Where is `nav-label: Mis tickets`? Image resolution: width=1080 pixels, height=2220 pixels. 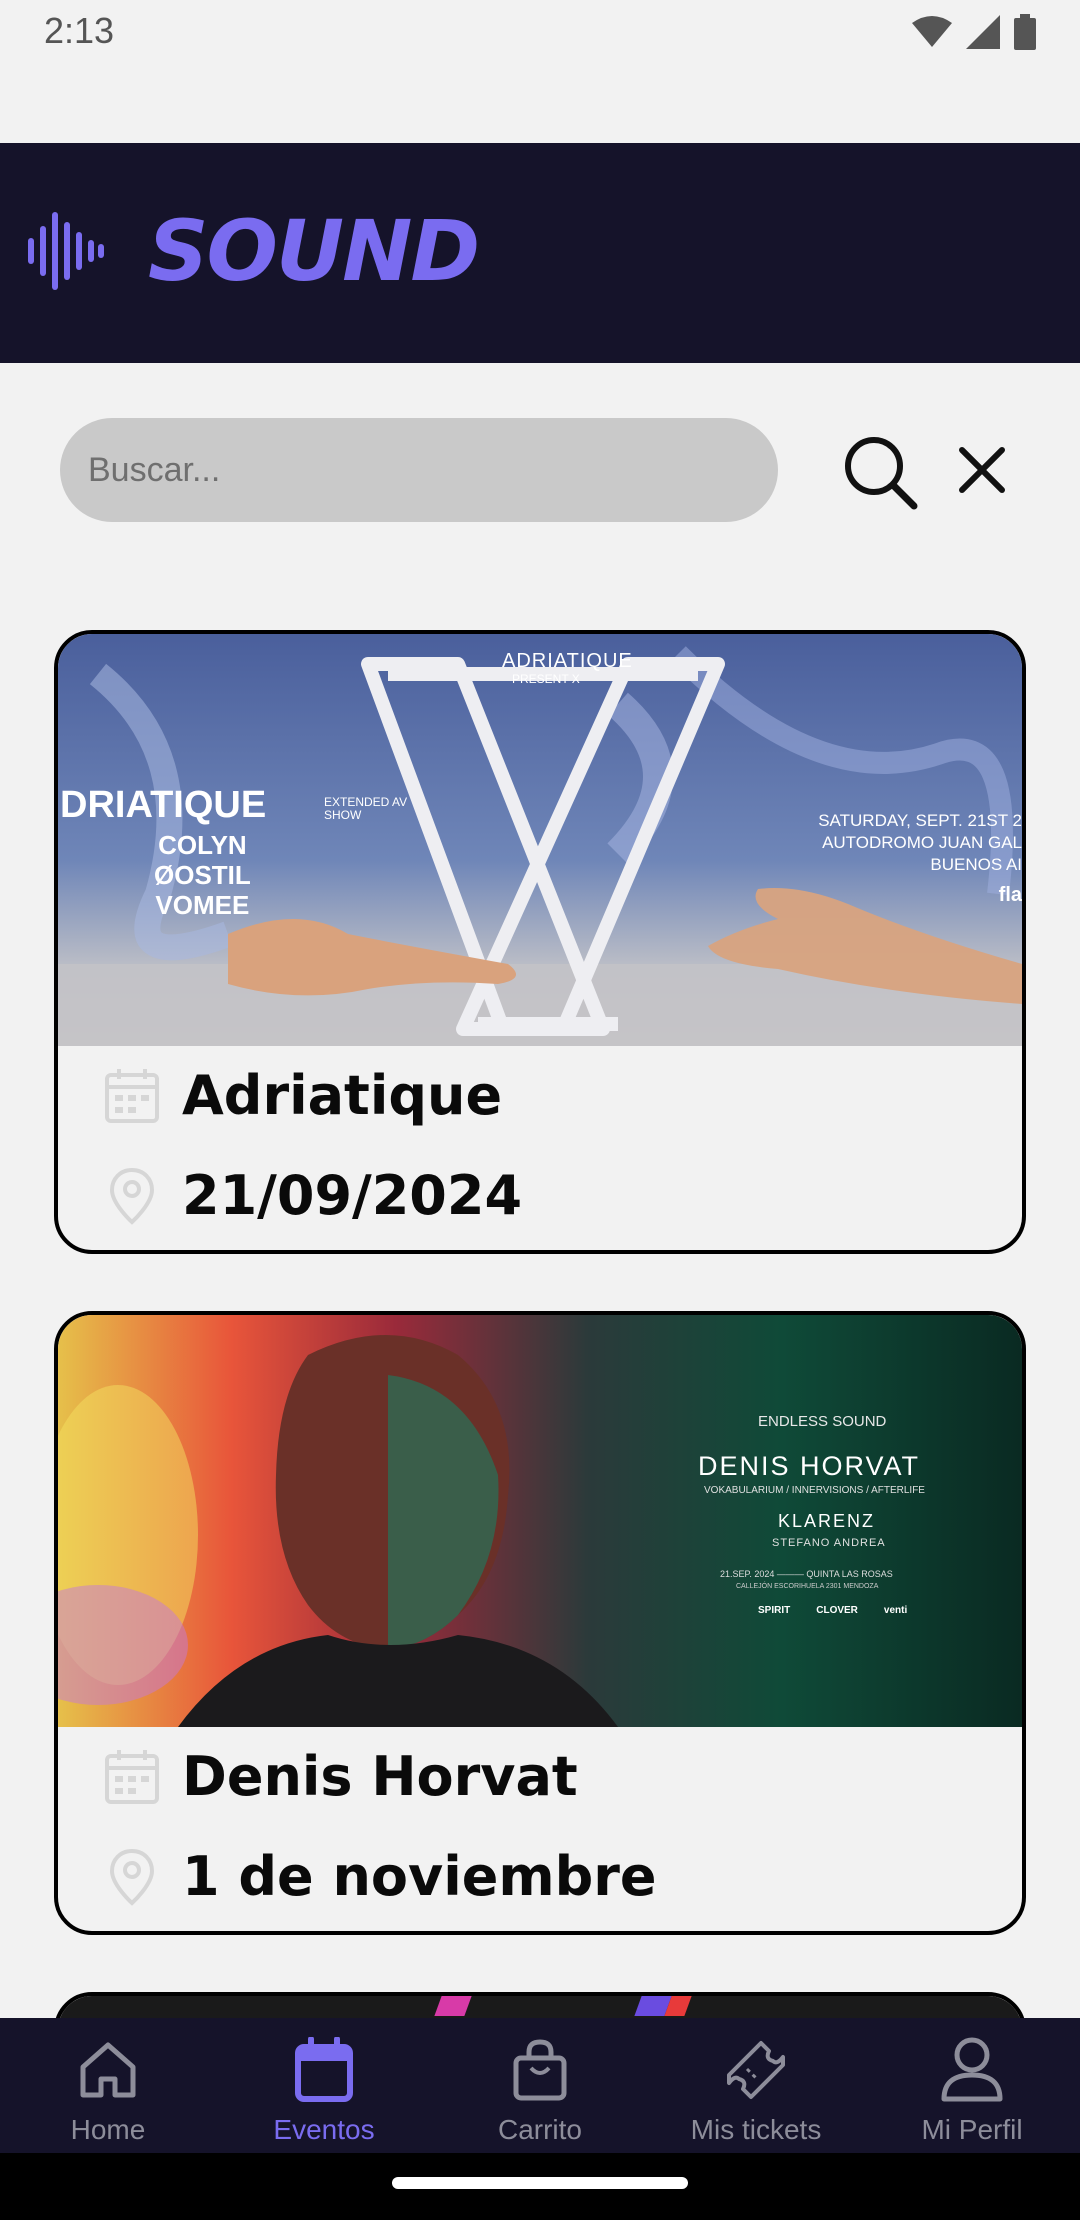 nav-label: Mis tickets is located at coordinates (756, 2129).